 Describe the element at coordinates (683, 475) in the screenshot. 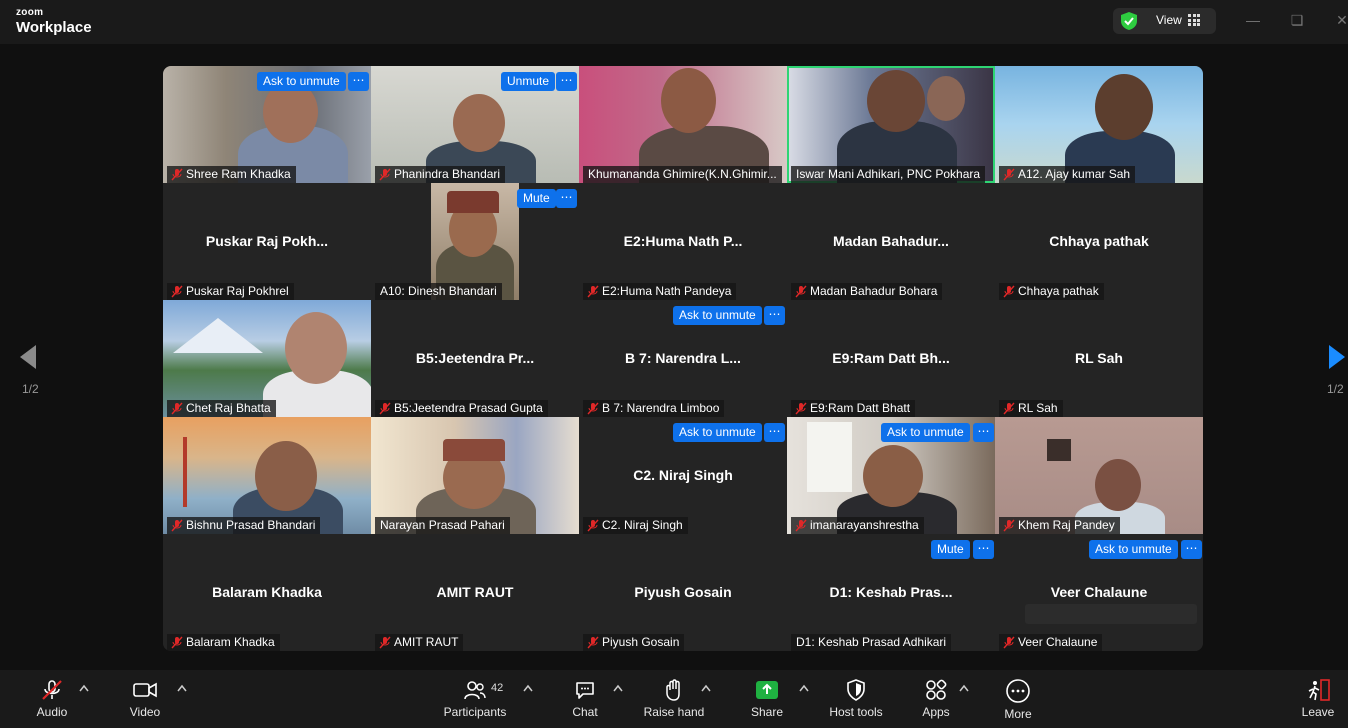

I see `participant-display-name: C2. Niraj Singh` at that location.